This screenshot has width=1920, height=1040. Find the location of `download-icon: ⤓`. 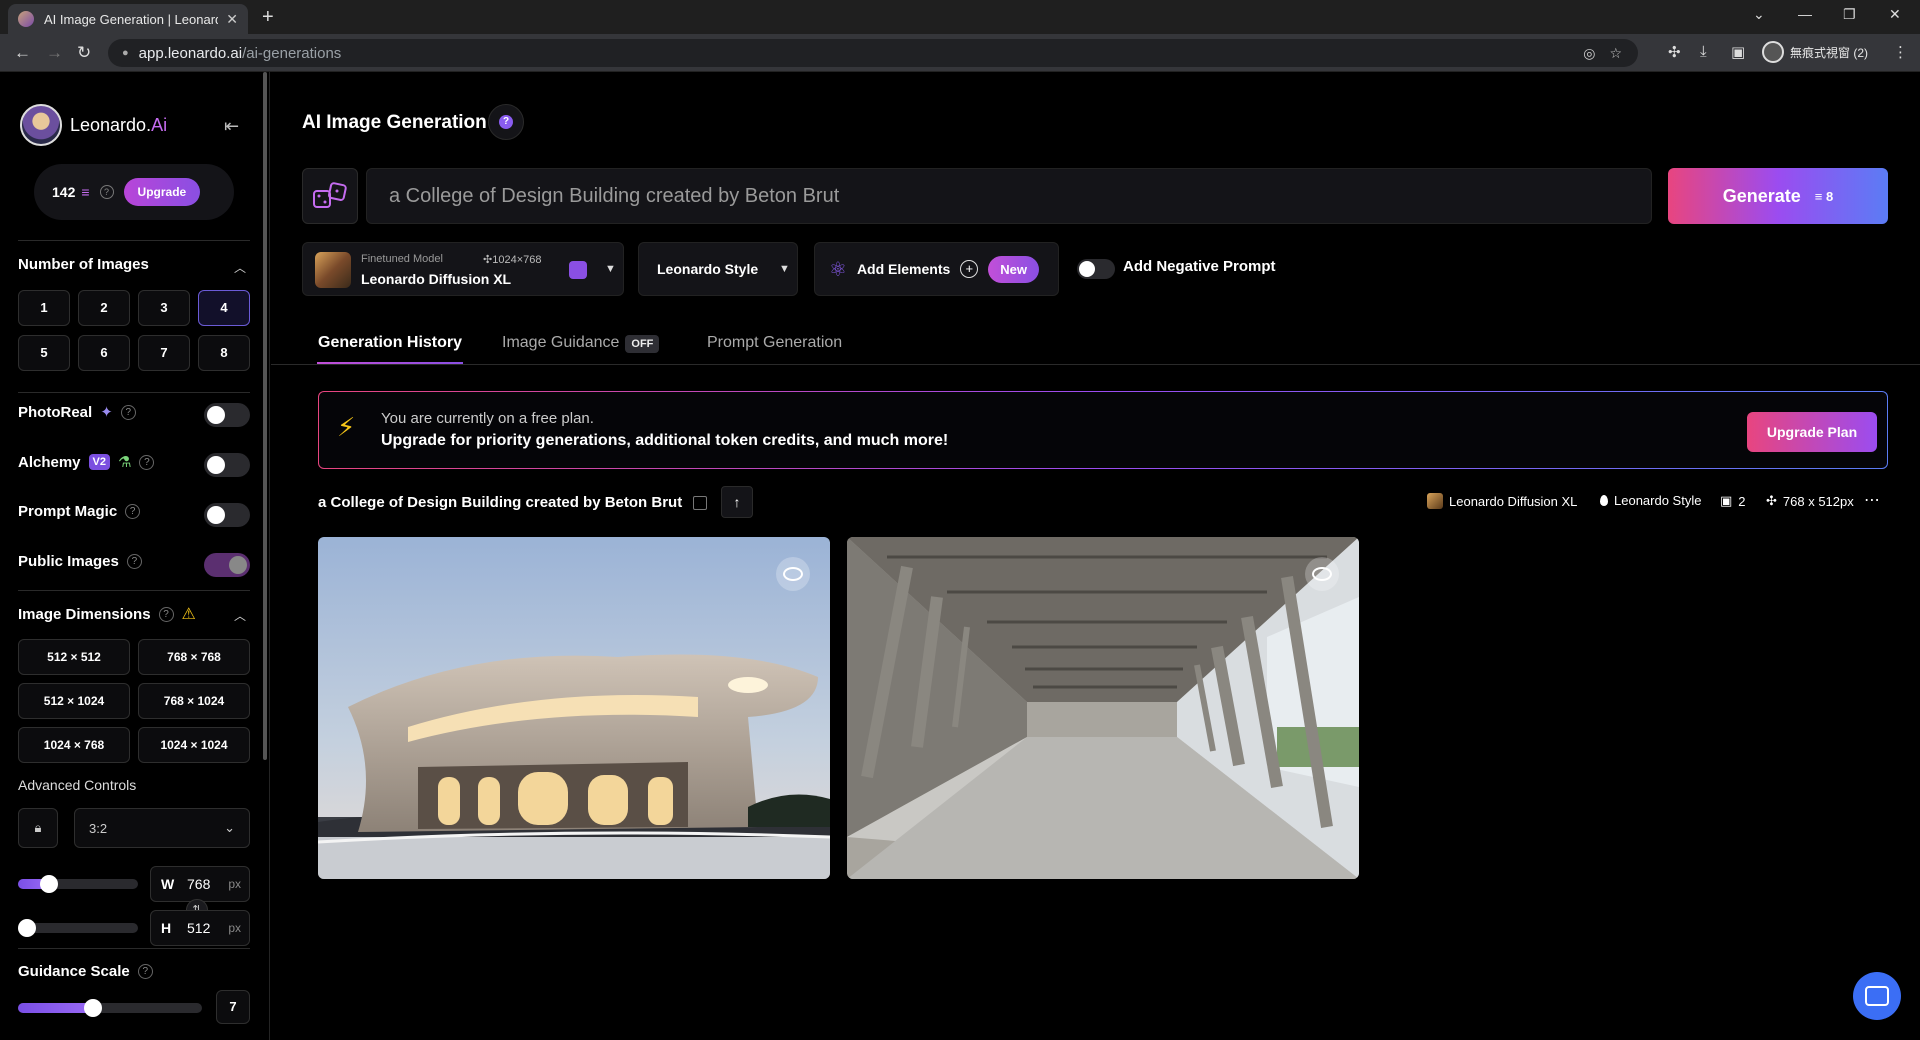

download-icon: ⤓ is located at coordinates (1703, 51).